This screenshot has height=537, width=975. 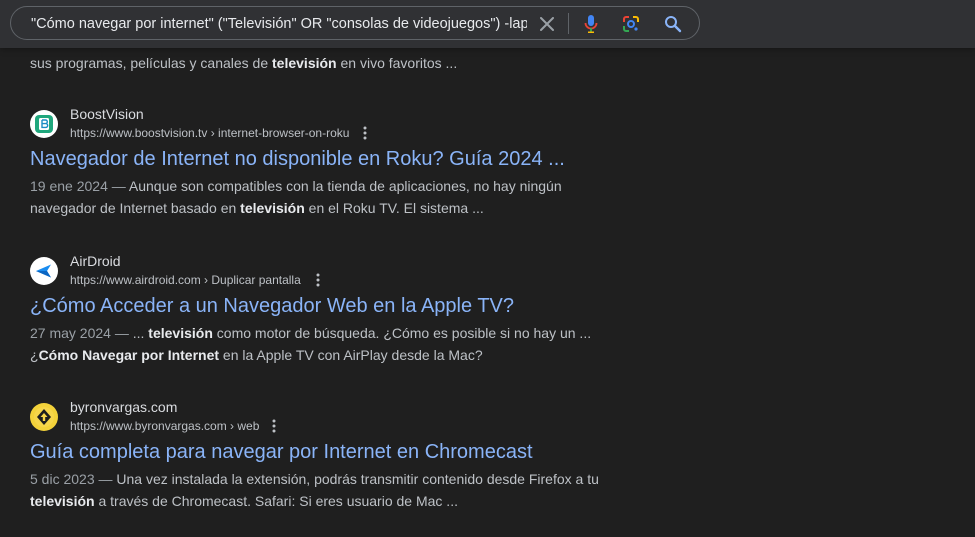 I want to click on result-date: 19 ene 2024, so click(x=69, y=186).